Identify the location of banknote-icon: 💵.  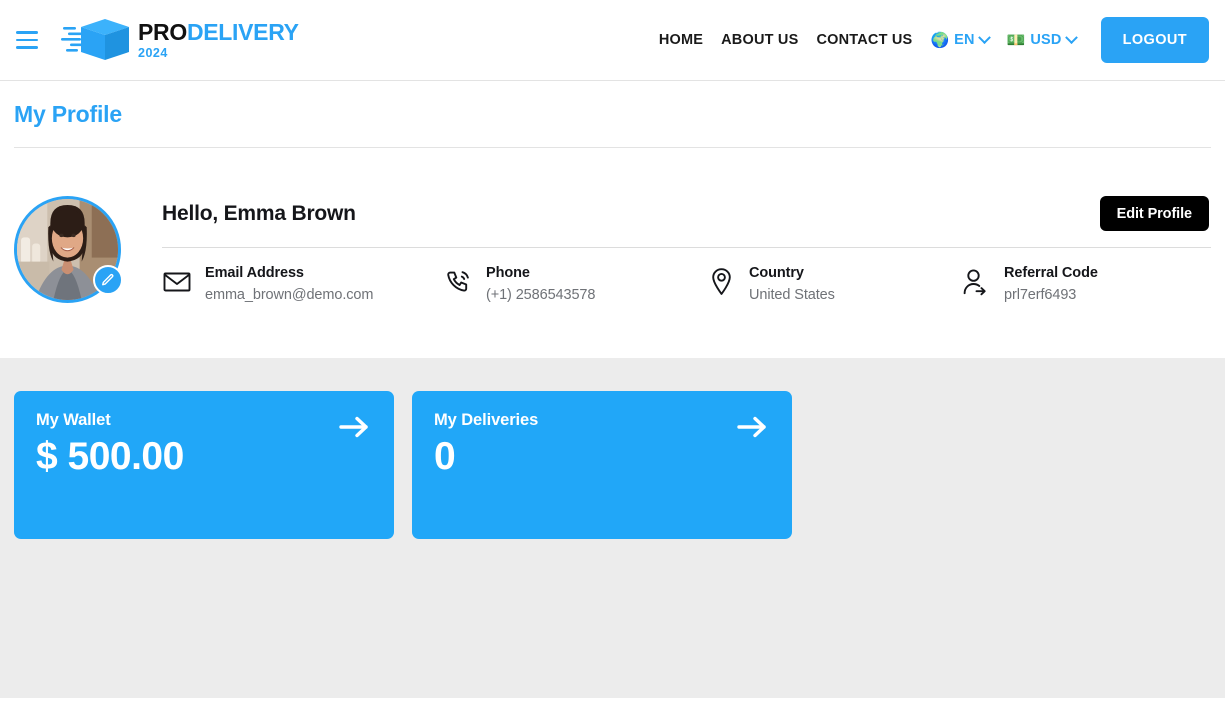
(1016, 40).